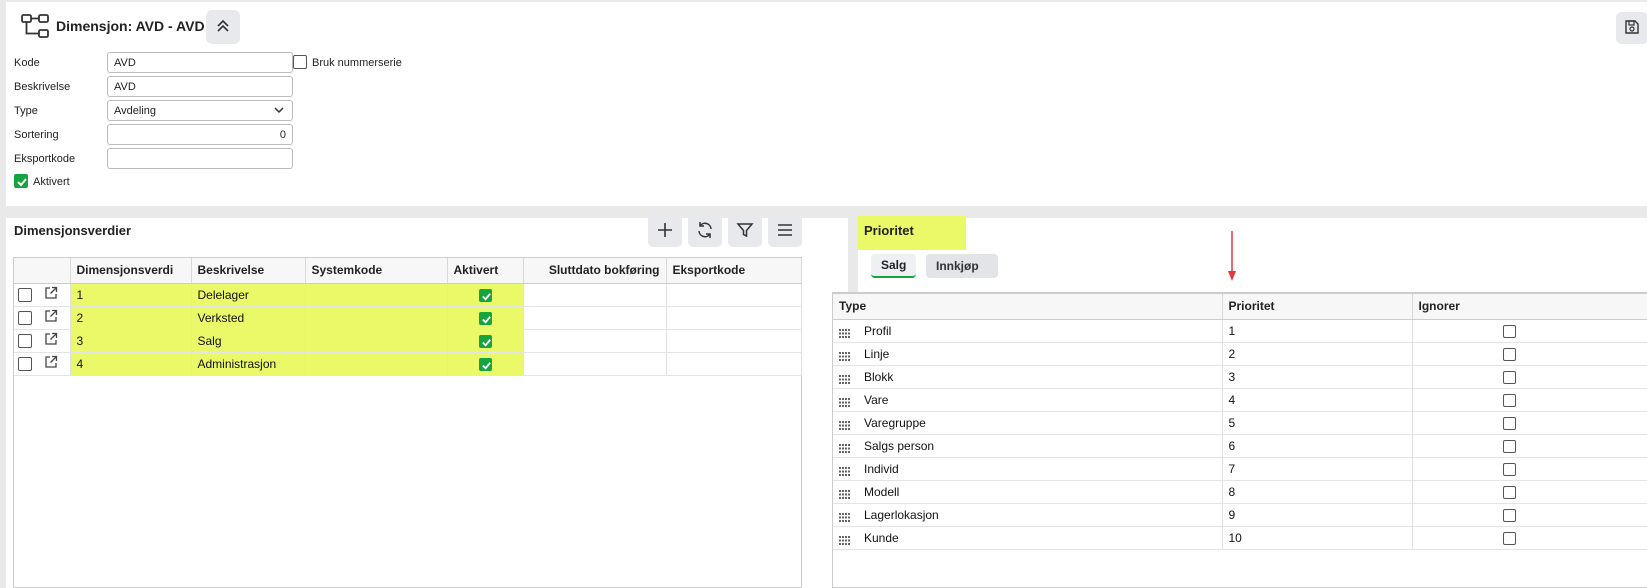 The height and width of the screenshot is (588, 1647). I want to click on cell-type: Vare, so click(1028, 400).